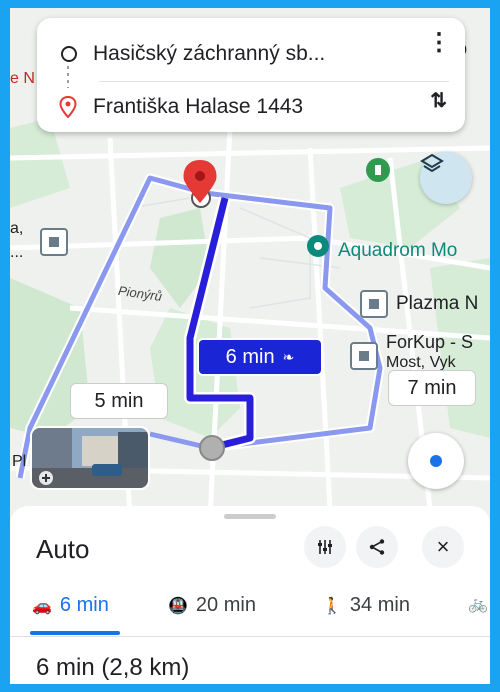 Image resolution: width=500 pixels, height=692 pixels. What do you see at coordinates (119, 401) in the screenshot?
I see `route-time-alt: 5 min` at bounding box center [119, 401].